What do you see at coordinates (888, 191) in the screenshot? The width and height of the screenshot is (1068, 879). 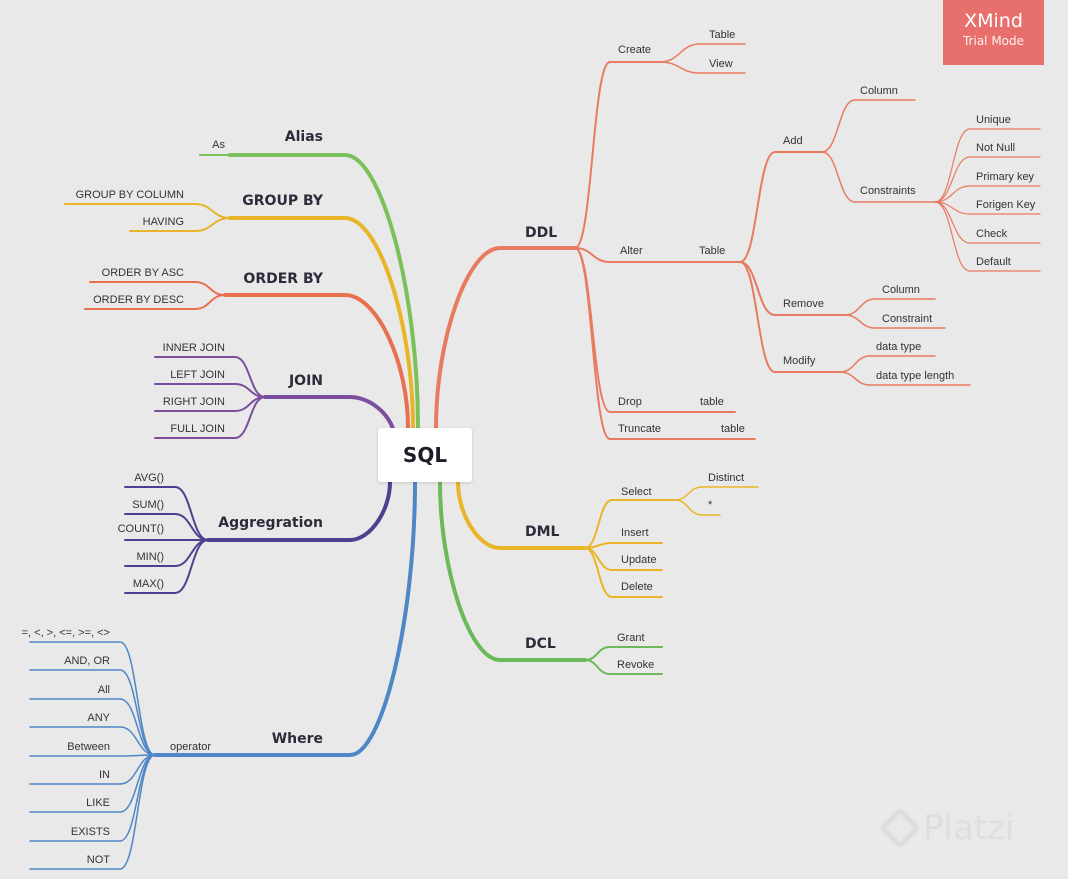 I see `node-add-constraints: Constraints` at bounding box center [888, 191].